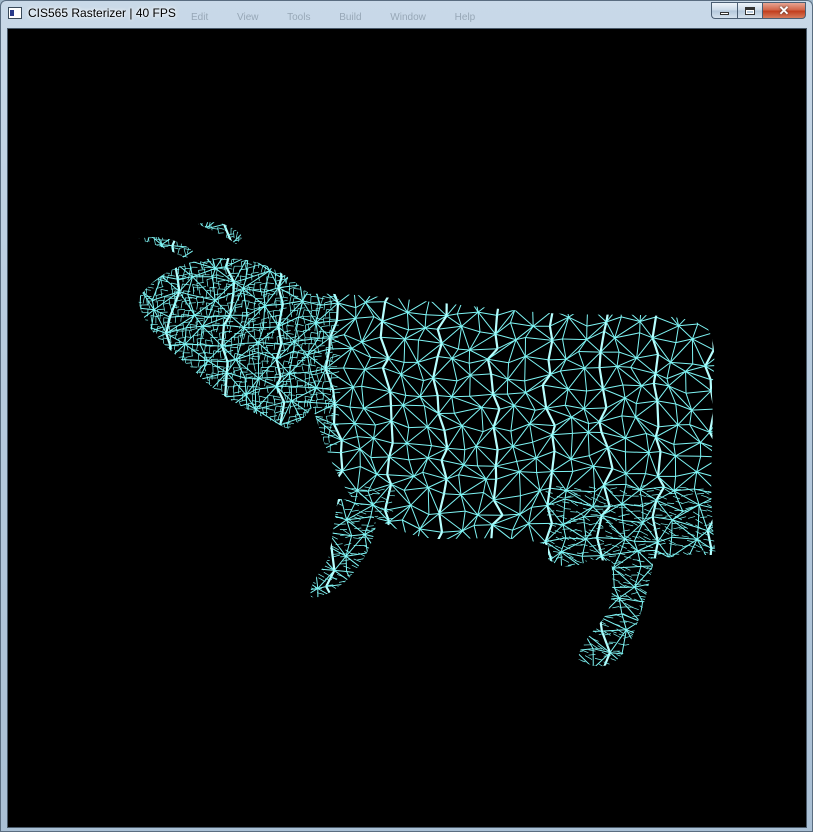 The width and height of the screenshot is (813, 832). Describe the element at coordinates (15, 13) in the screenshot. I see `app-icon` at that location.